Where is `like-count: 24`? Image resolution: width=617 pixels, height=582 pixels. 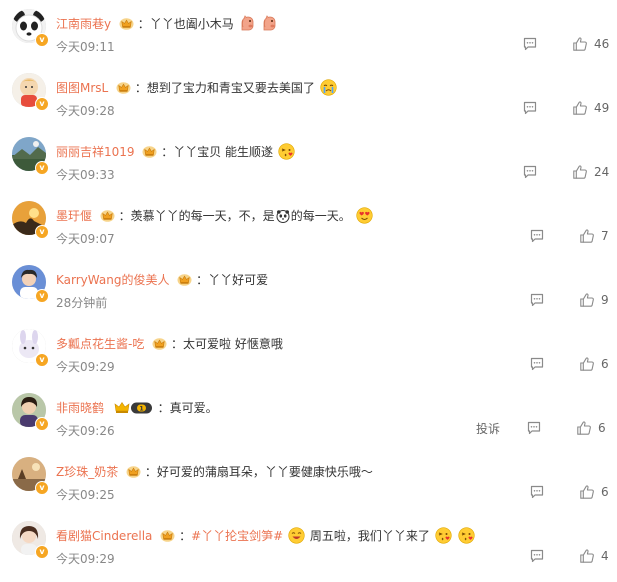 like-count: 24 is located at coordinates (602, 172).